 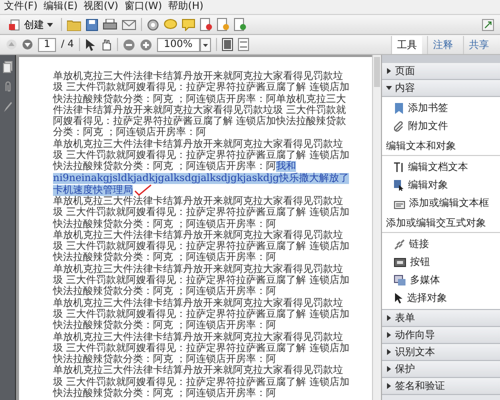 I want to click on section-header: 动作向导, so click(x=441, y=335).